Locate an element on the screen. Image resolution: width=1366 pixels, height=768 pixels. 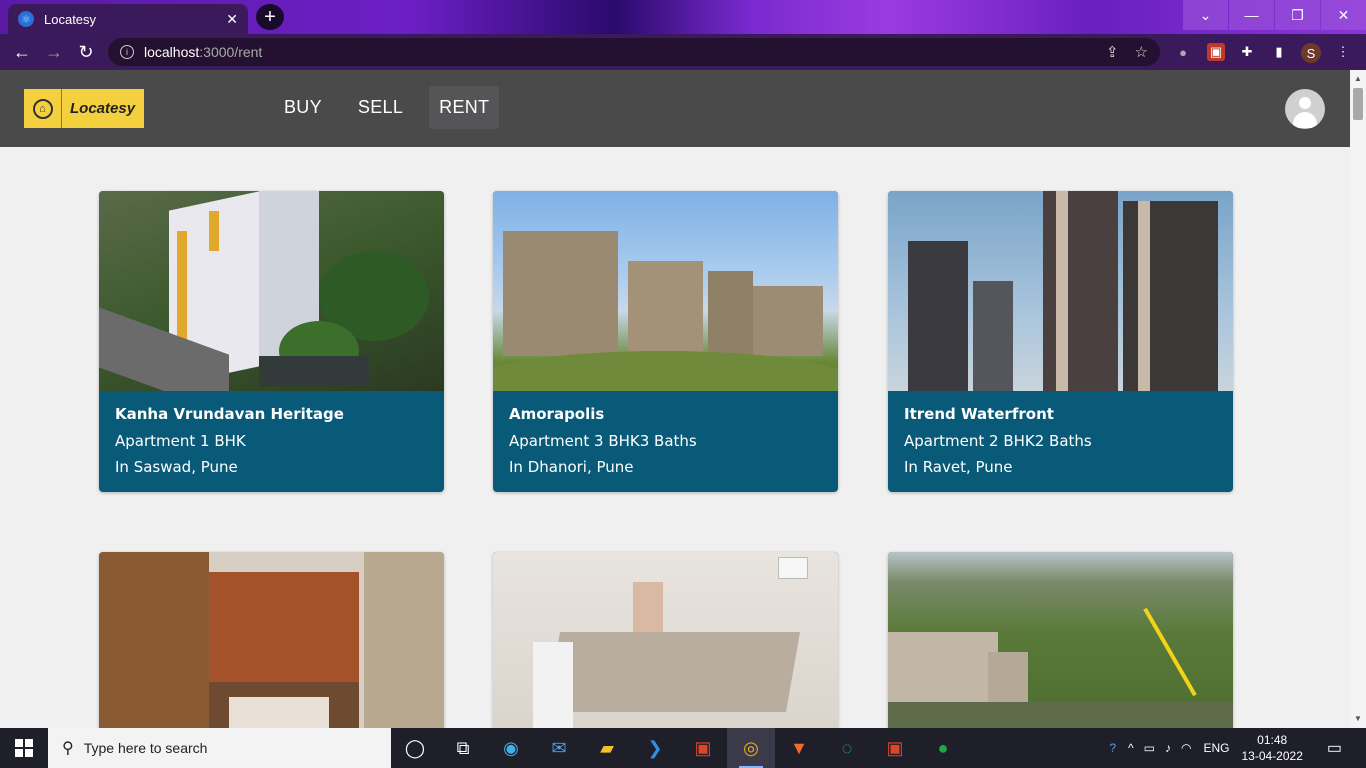
main-nav: BUY SELL RENT is located at coordinates (394, 107).